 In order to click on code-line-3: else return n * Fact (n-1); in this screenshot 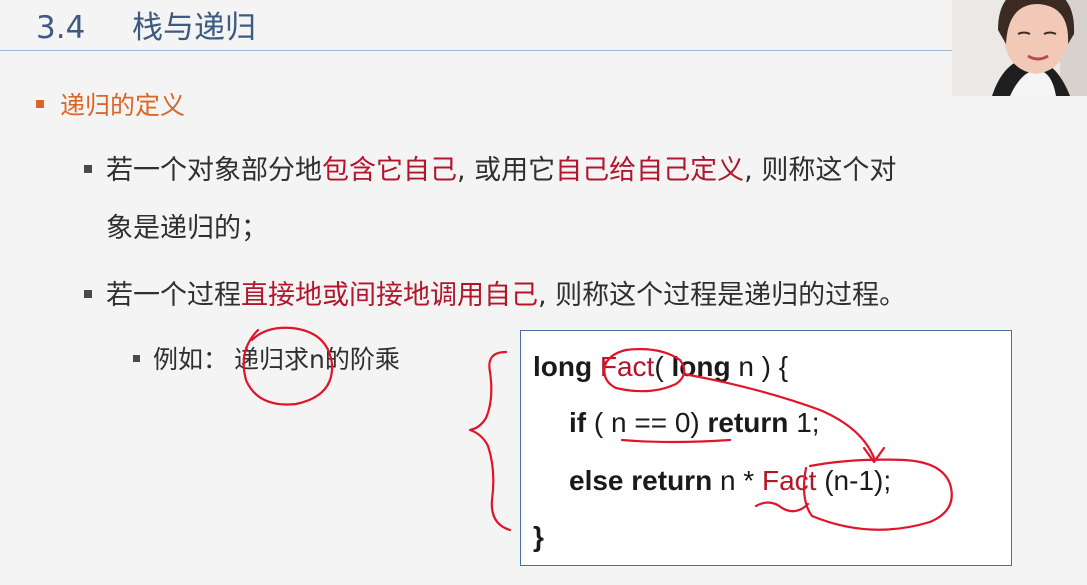, I will do `click(730, 481)`.